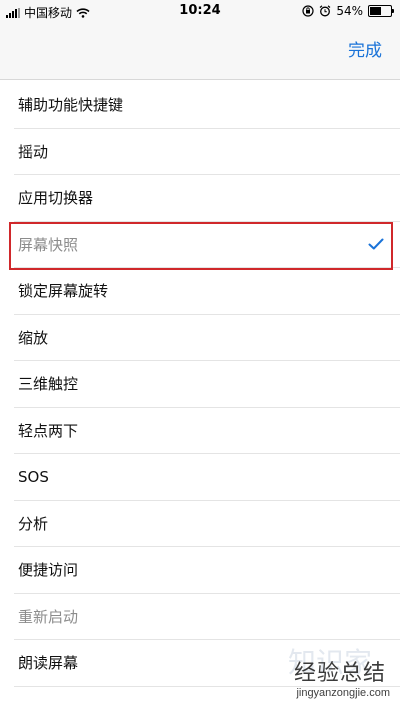 Image resolution: width=400 pixels, height=711 pixels. What do you see at coordinates (207, 570) in the screenshot?
I see `list-item: 便捷访问` at bounding box center [207, 570].